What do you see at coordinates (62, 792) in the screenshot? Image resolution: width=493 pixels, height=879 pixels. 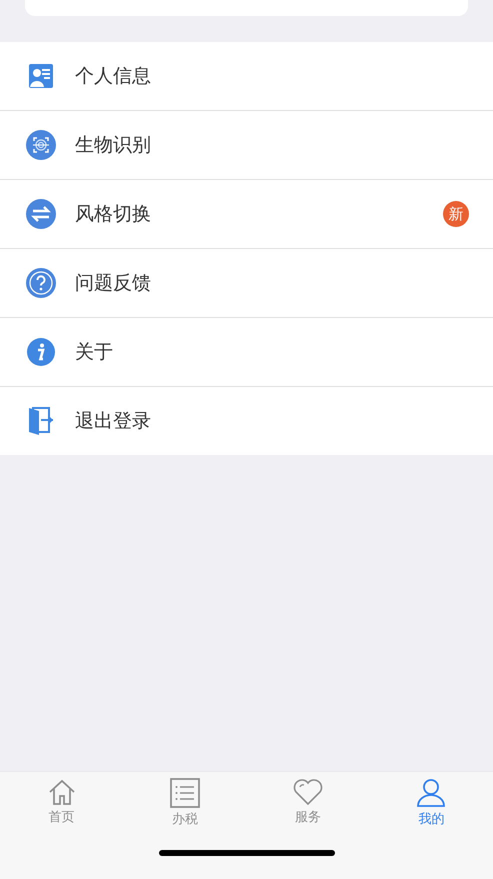 I see `home-icon` at bounding box center [62, 792].